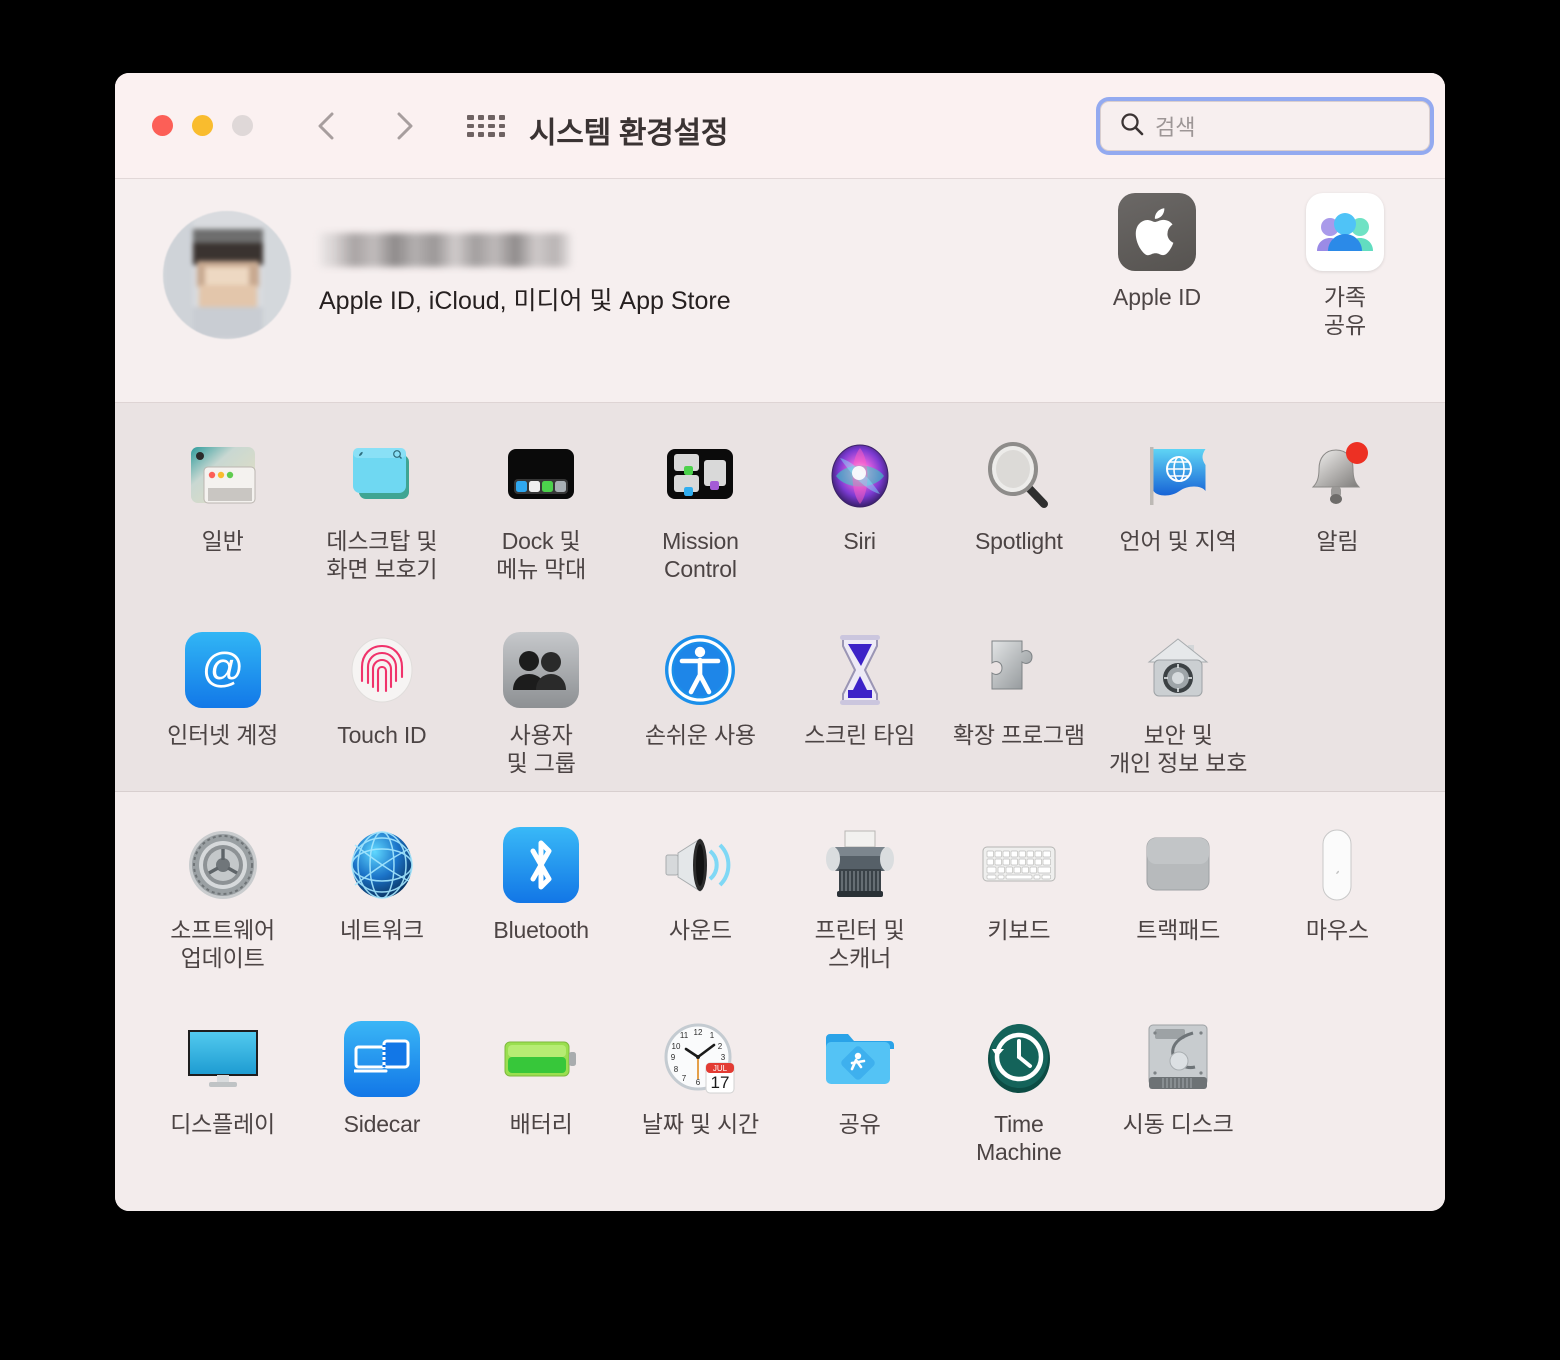 This screenshot has width=1560, height=1360. Describe the element at coordinates (1178, 1059) in the screenshot. I see `startup-disk-icon` at that location.